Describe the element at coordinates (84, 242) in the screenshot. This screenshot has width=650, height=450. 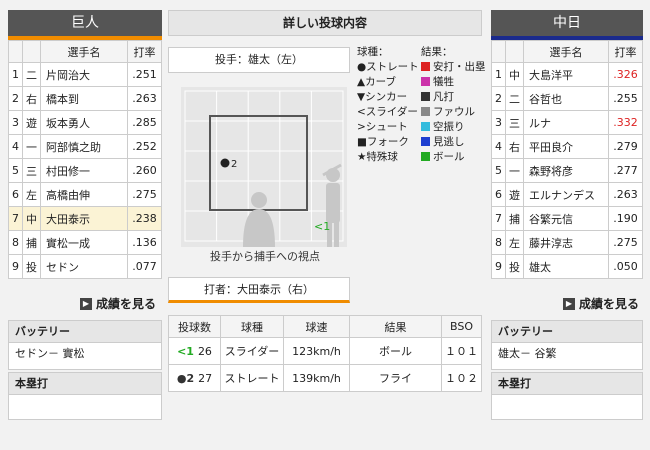
I see `player-name: 實松一成` at that location.